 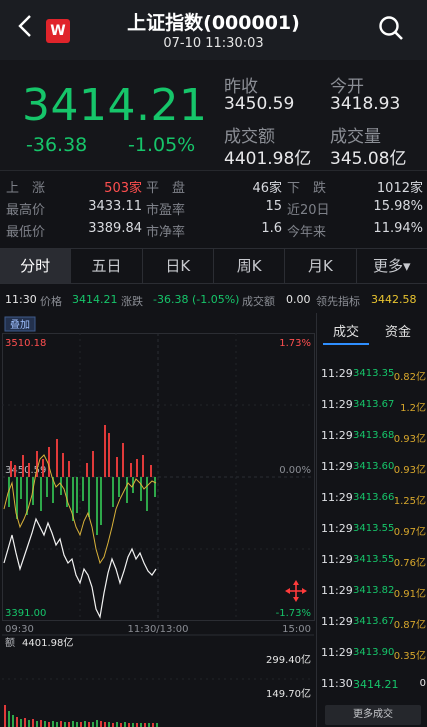 I want to click on trade-price: 3413.68, so click(x=374, y=435).